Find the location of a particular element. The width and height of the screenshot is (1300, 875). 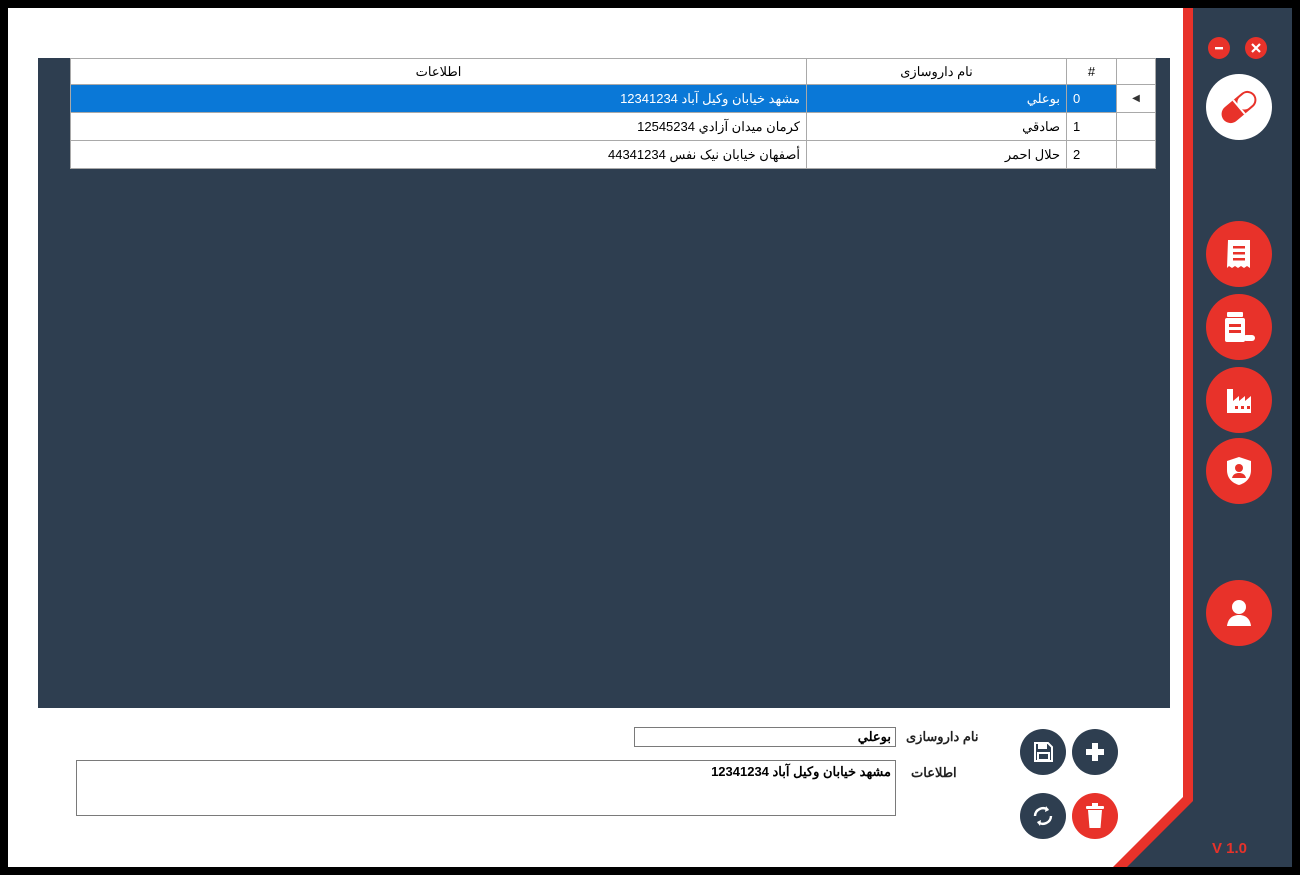

save-button is located at coordinates (1043, 752).